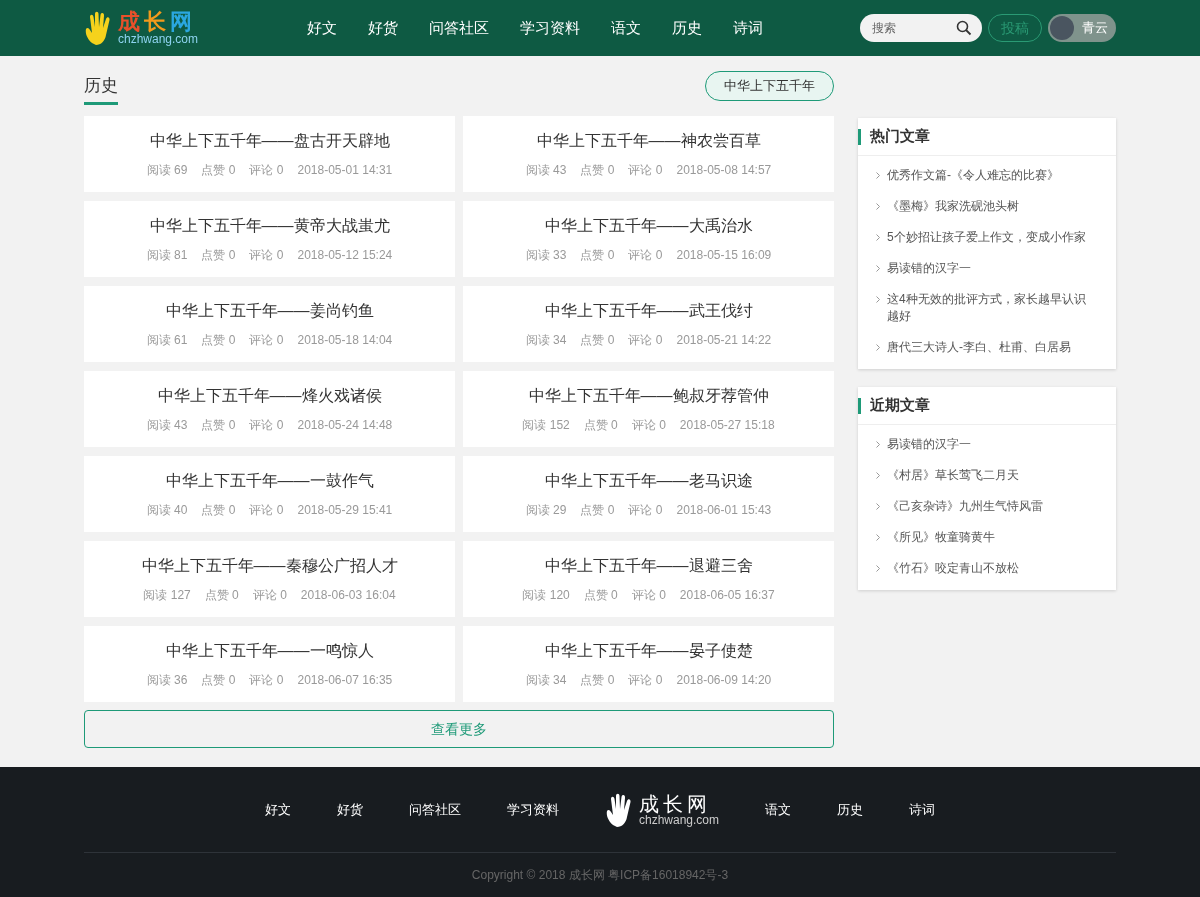  I want to click on read-count: 阅读 152, so click(546, 425).